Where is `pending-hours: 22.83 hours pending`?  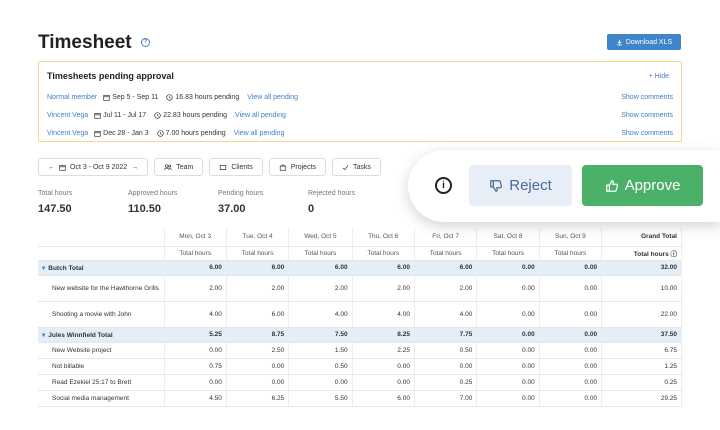 pending-hours: 22.83 hours pending is located at coordinates (195, 115).